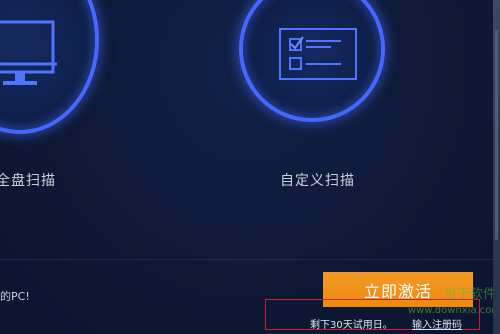 Image resolution: width=500 pixels, height=334 pixels. Describe the element at coordinates (246, 259) in the screenshot. I see `section-divider` at that location.